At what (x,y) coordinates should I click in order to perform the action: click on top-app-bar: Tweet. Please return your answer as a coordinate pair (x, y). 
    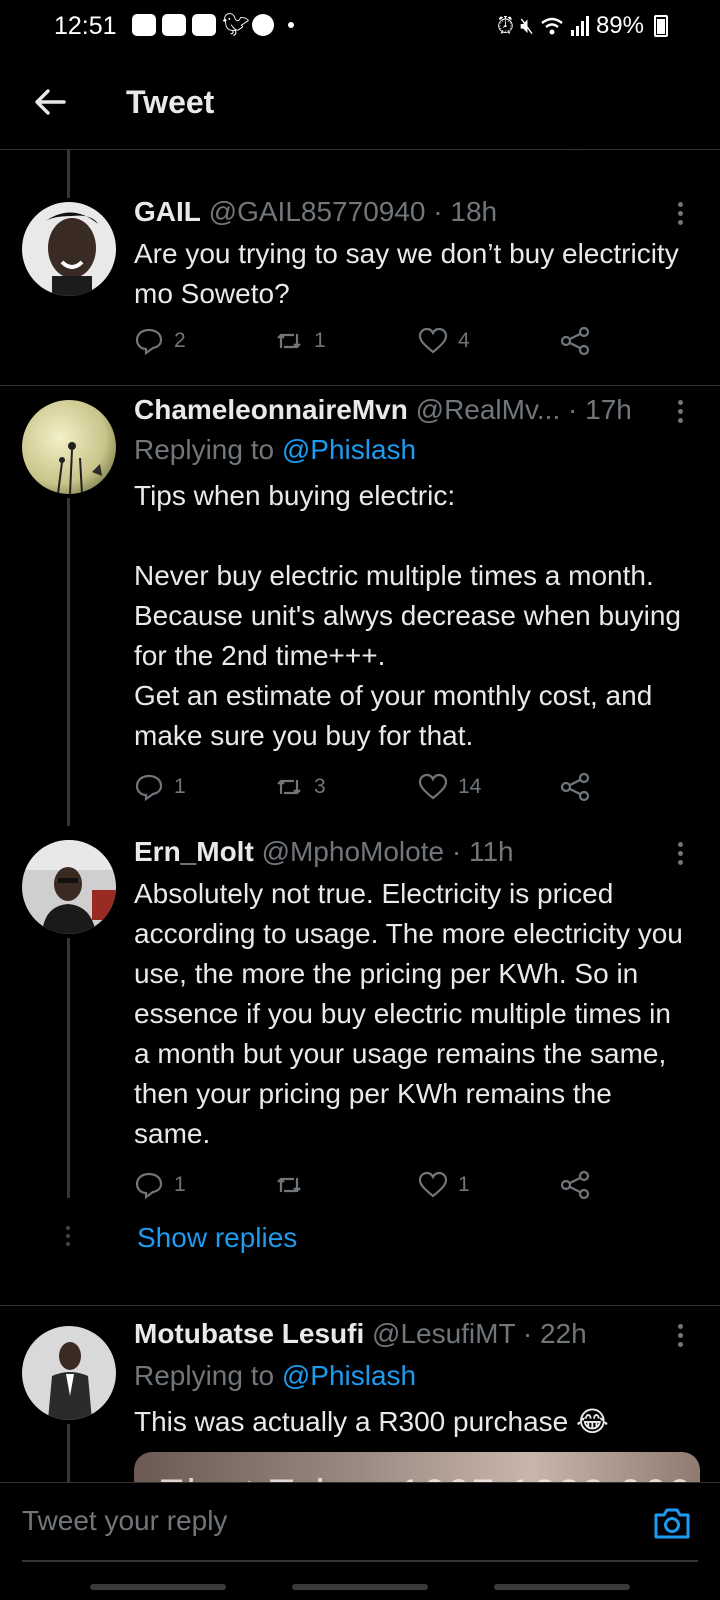
    Looking at the image, I should click on (360, 103).